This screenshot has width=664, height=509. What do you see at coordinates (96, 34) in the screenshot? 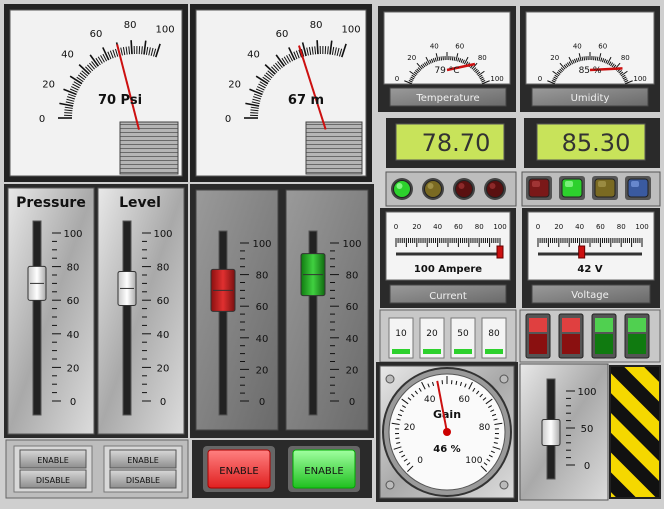
I see `gauge-tick-label: 60` at bounding box center [96, 34].